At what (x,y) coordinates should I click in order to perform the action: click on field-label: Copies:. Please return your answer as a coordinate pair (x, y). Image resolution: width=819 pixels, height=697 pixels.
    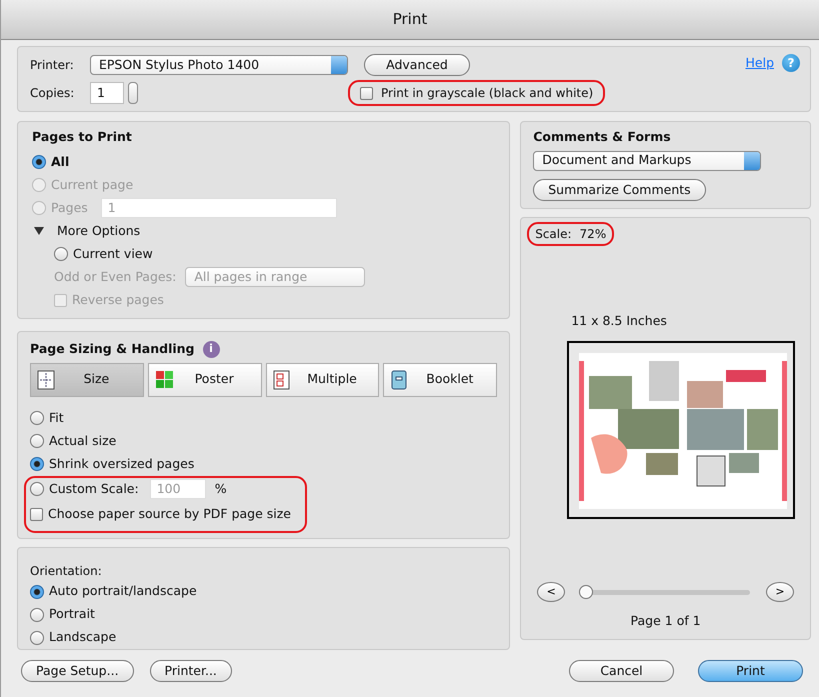
    Looking at the image, I should click on (53, 93).